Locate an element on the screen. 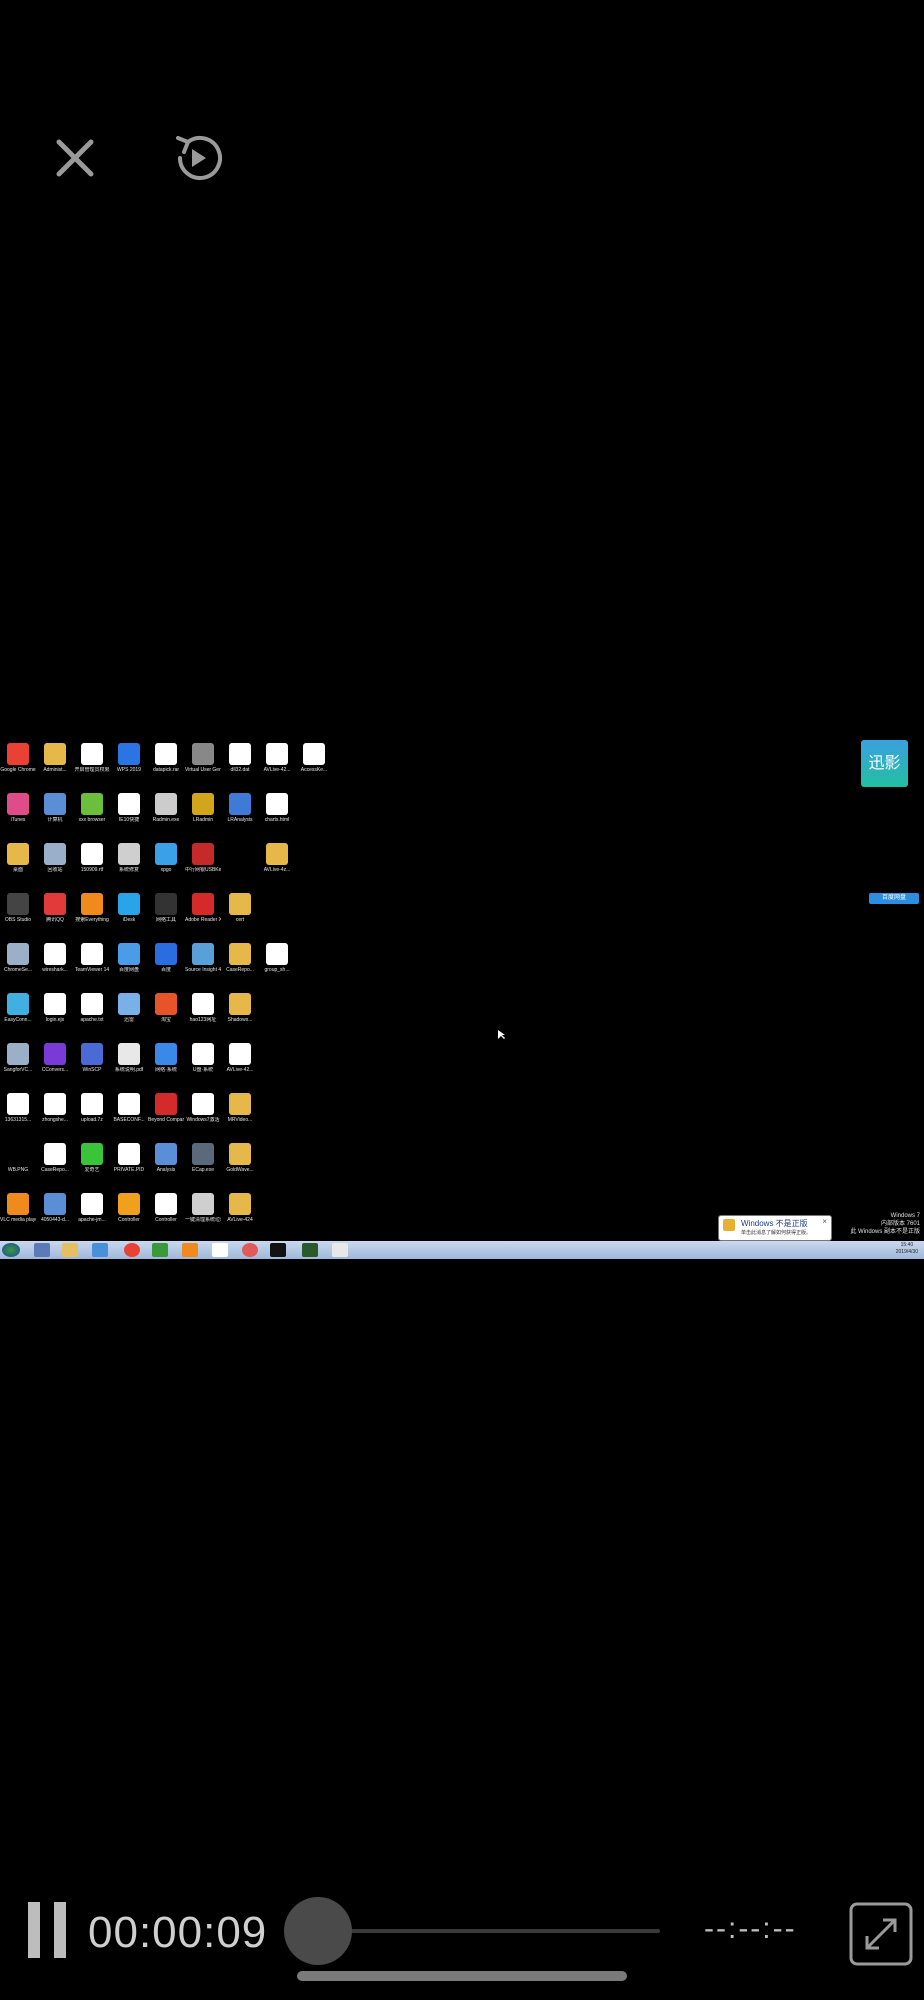 This screenshot has height=2000, width=924. desktop-icon: U盘·系统 is located at coordinates (203, 1058).